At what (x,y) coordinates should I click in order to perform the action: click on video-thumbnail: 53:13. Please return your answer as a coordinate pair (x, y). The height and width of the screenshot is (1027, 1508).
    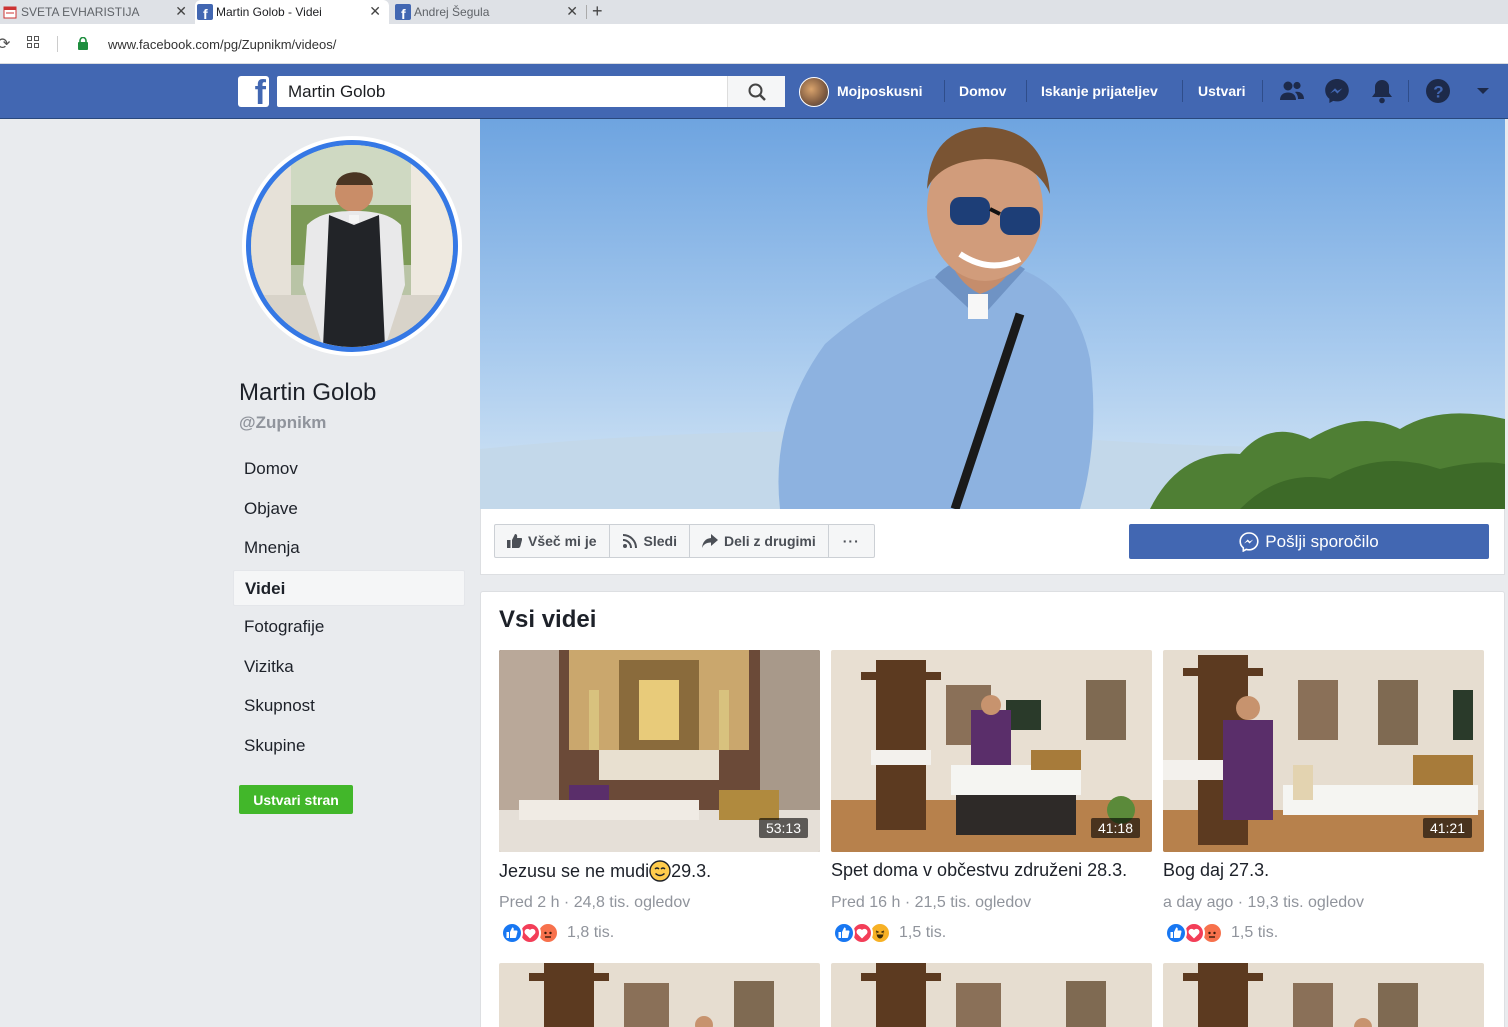
    Looking at the image, I should click on (659, 751).